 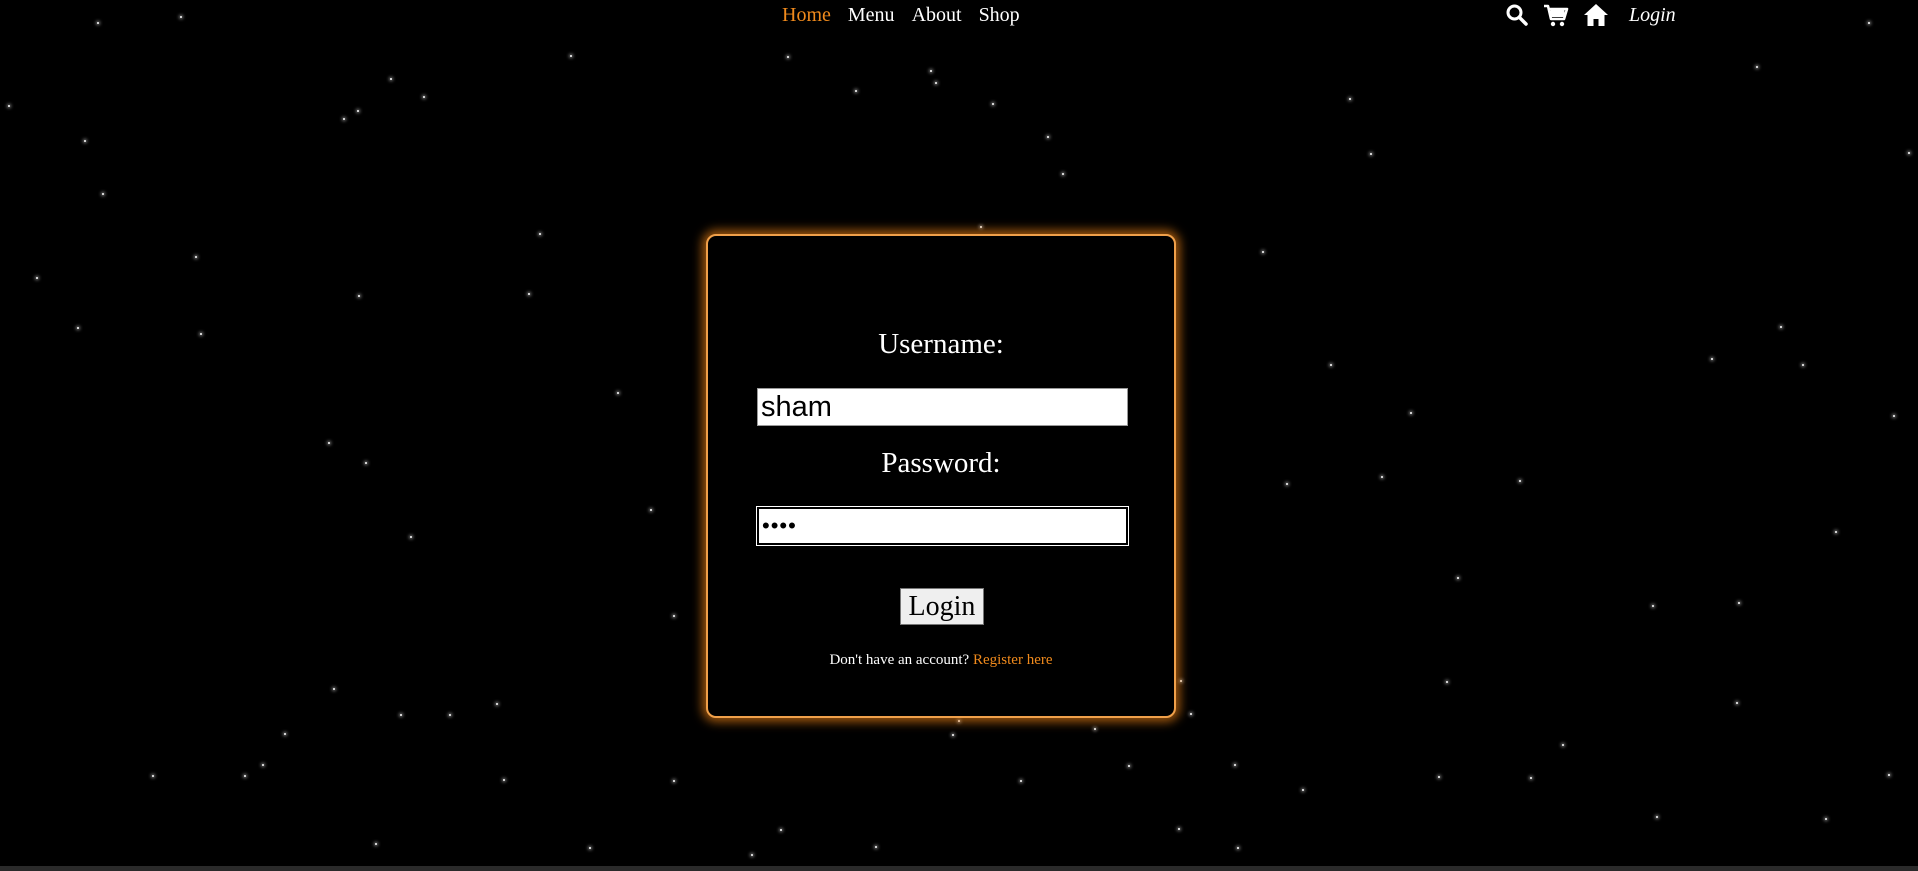 What do you see at coordinates (941, 344) in the screenshot?
I see `username-label: Username:` at bounding box center [941, 344].